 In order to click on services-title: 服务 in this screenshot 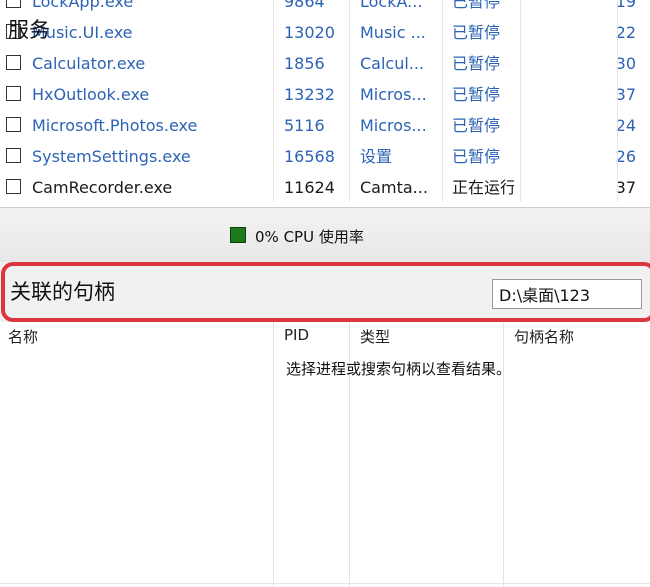, I will do `click(29, 29)`.